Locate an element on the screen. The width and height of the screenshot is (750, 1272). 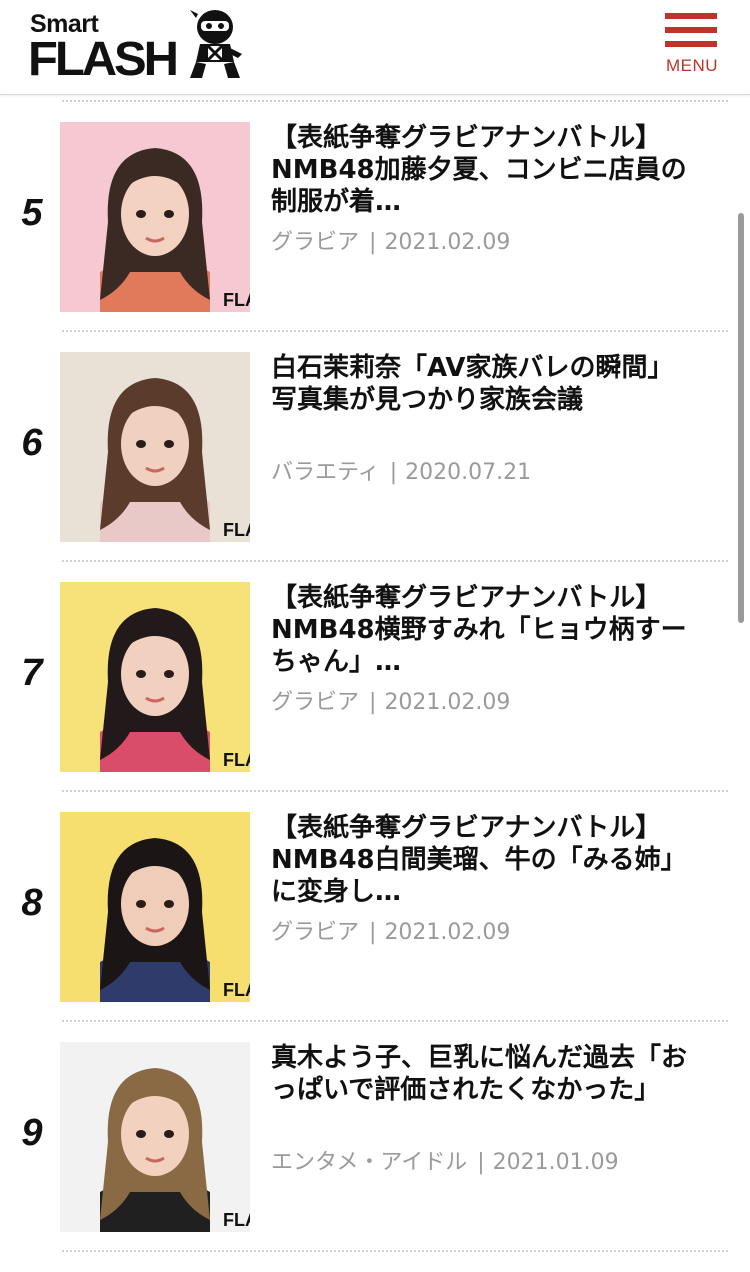
hamburger-icon-bar-middle is located at coordinates (691, 30).